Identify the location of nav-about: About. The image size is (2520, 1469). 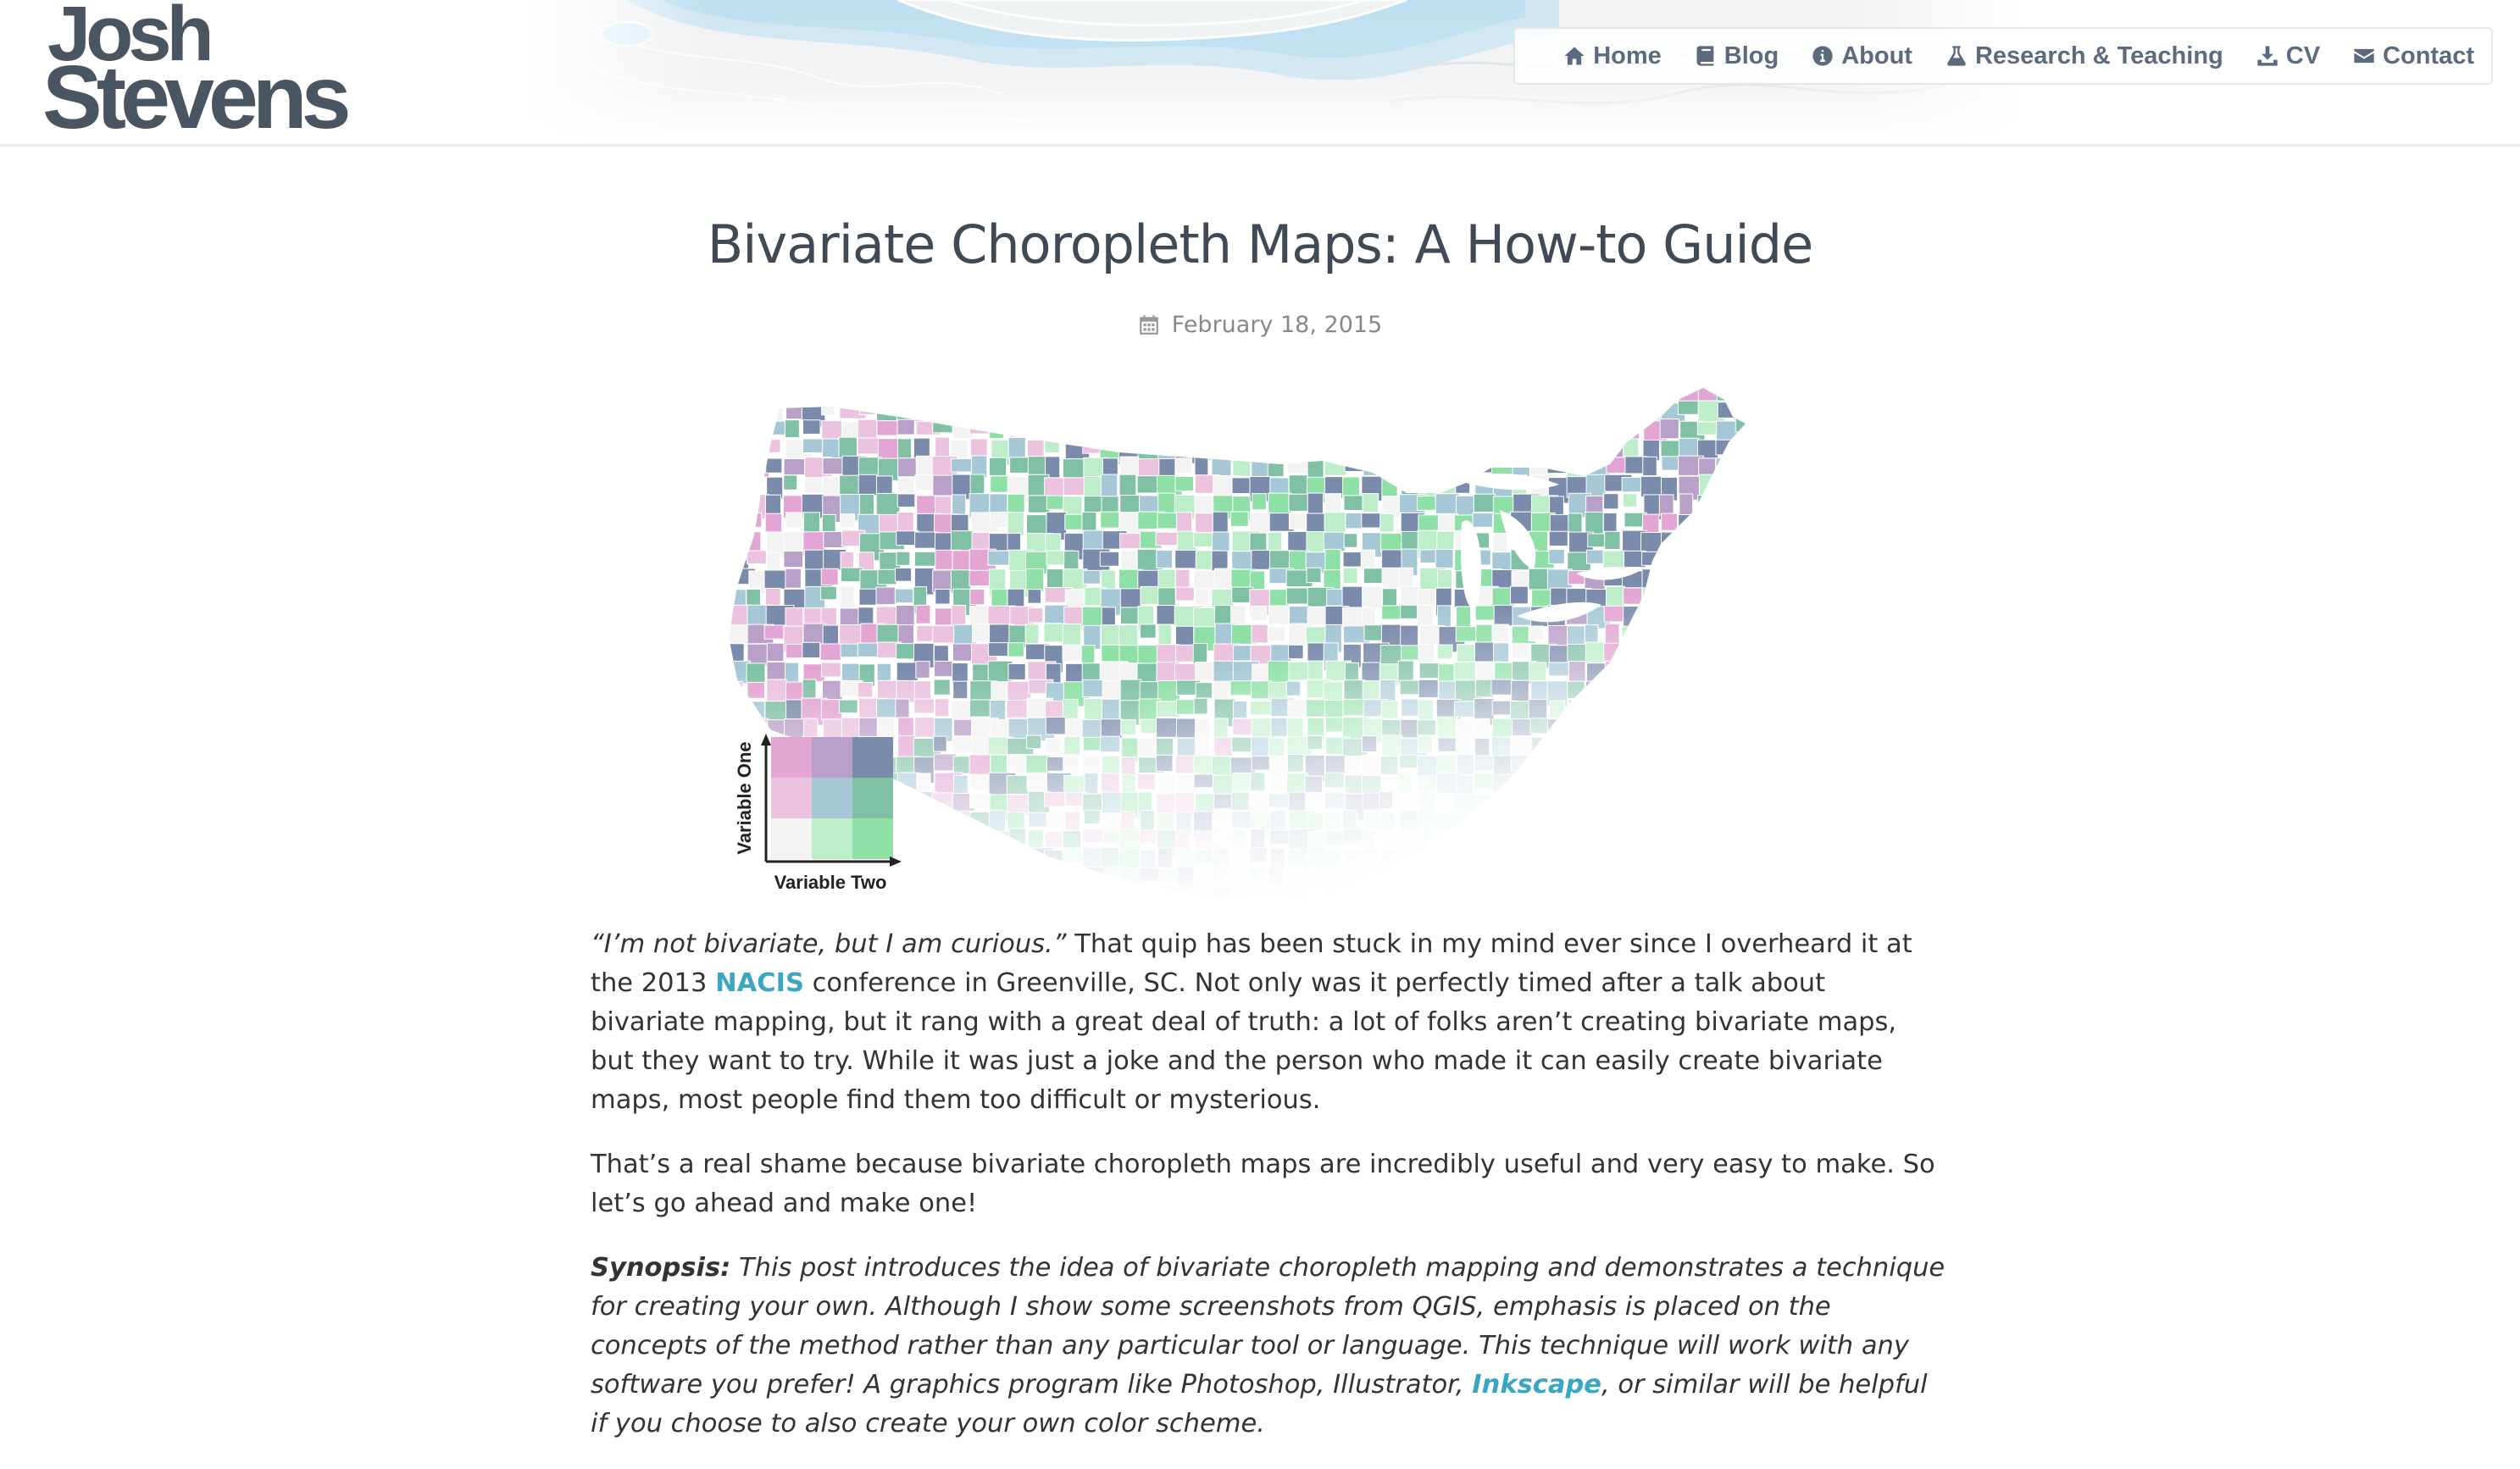
(1862, 56).